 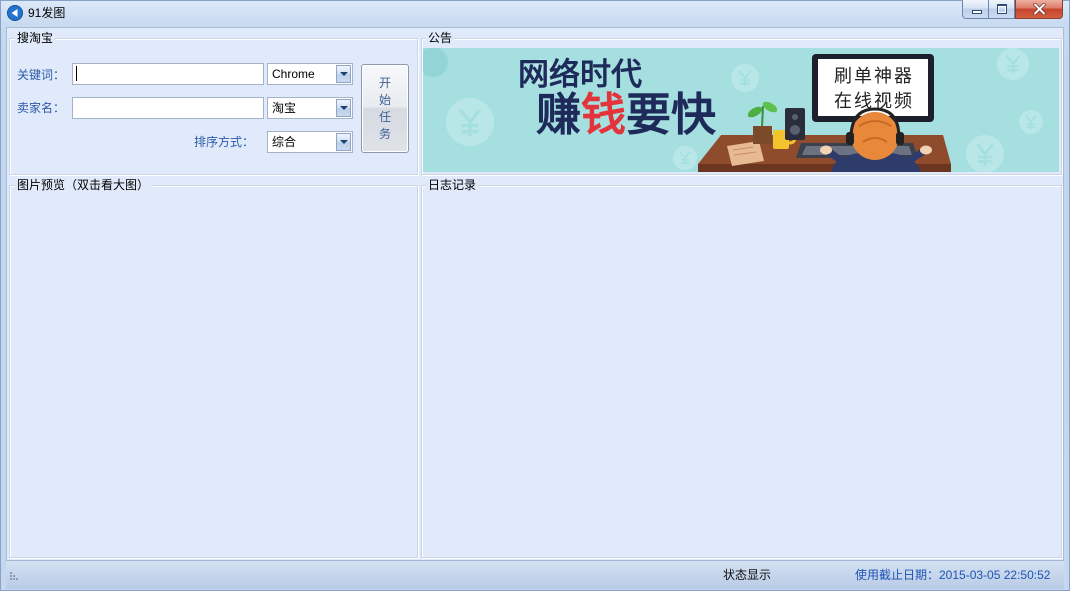 I want to click on seller-input, so click(x=168, y=108).